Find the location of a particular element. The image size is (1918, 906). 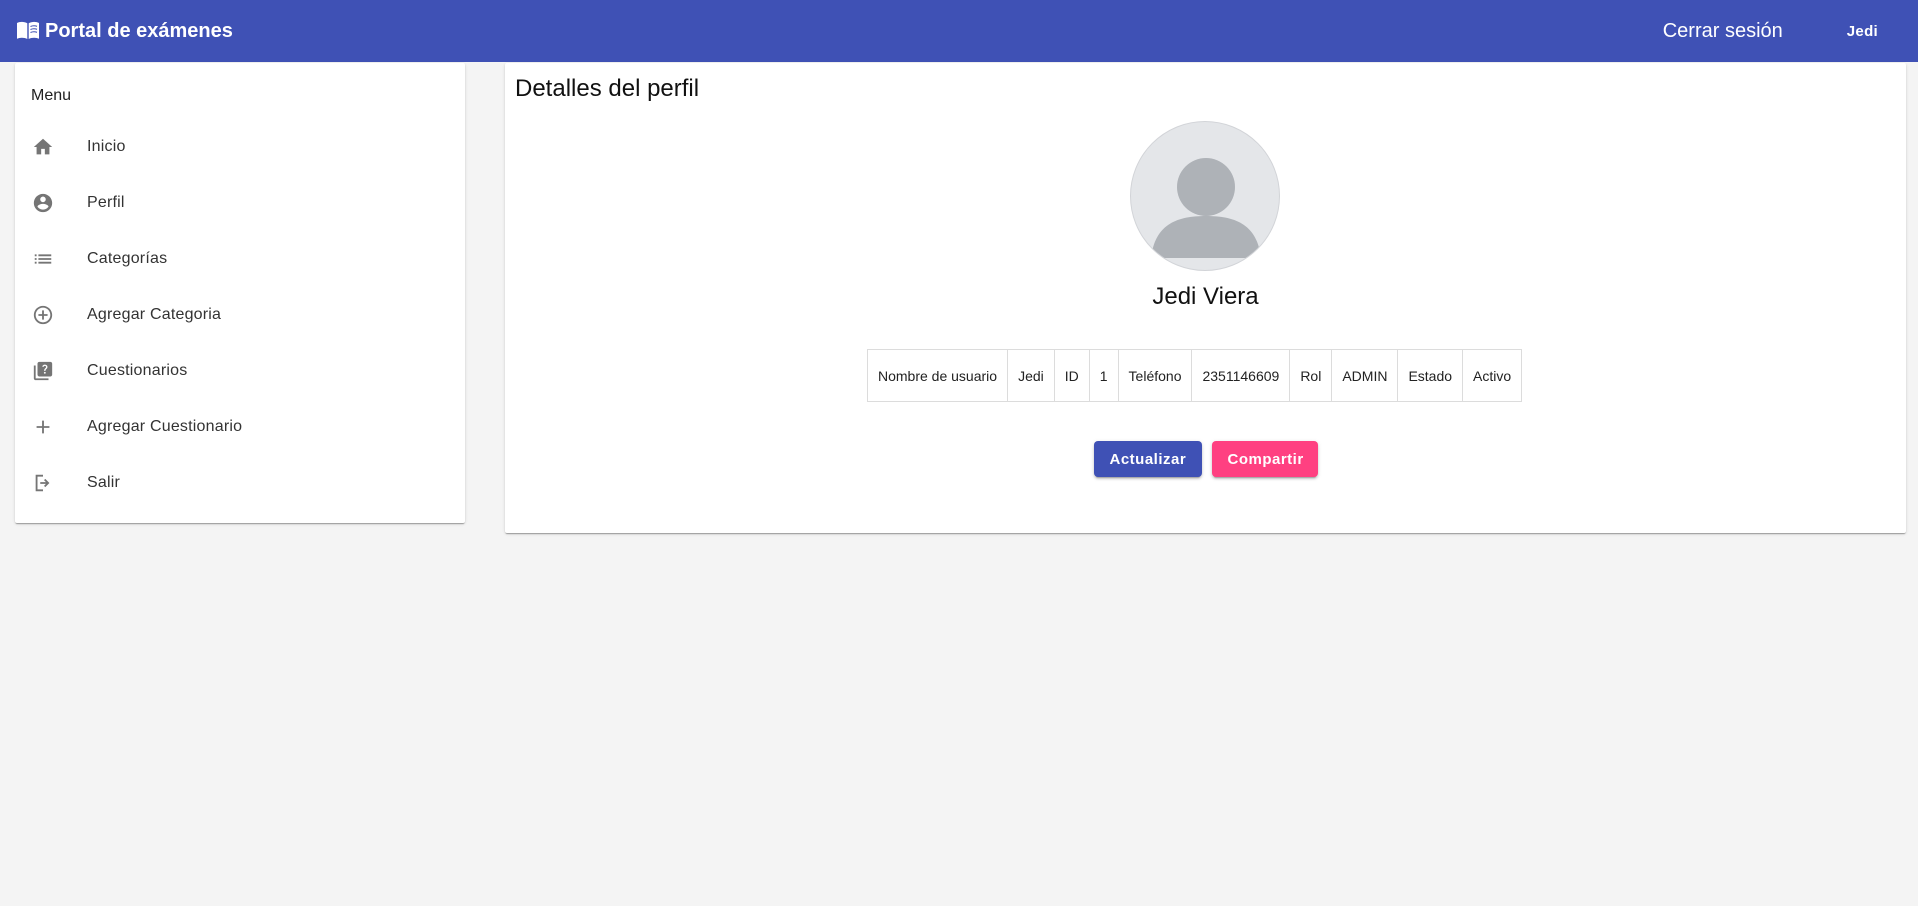

app-title: Portal de exámenes is located at coordinates (139, 30).